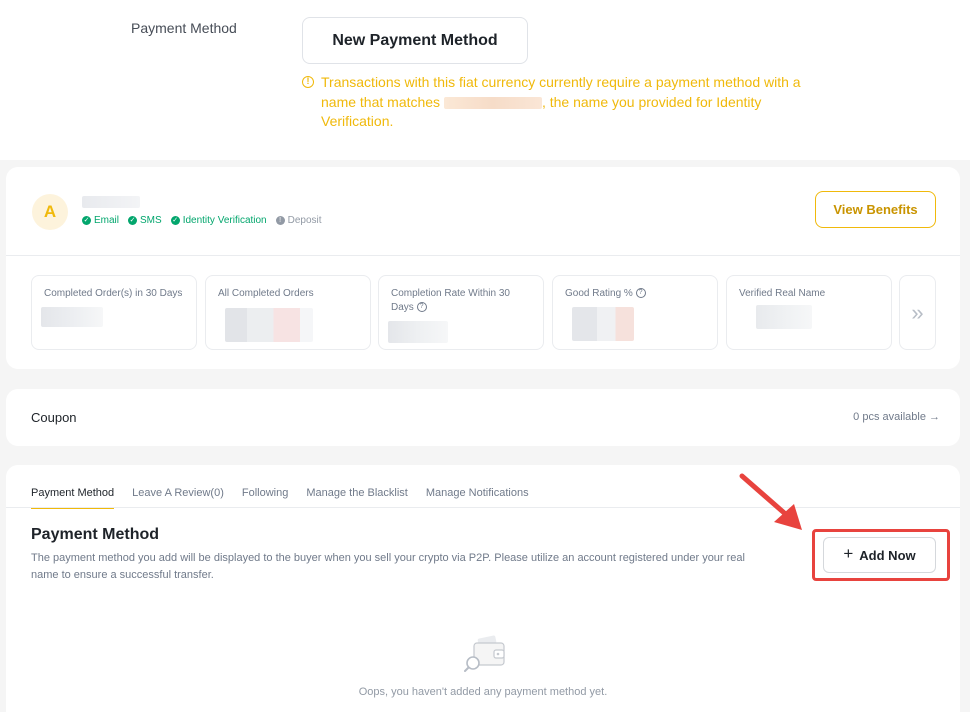  What do you see at coordinates (896, 417) in the screenshot?
I see `coupon-available-link: 0 pcs available →` at bounding box center [896, 417].